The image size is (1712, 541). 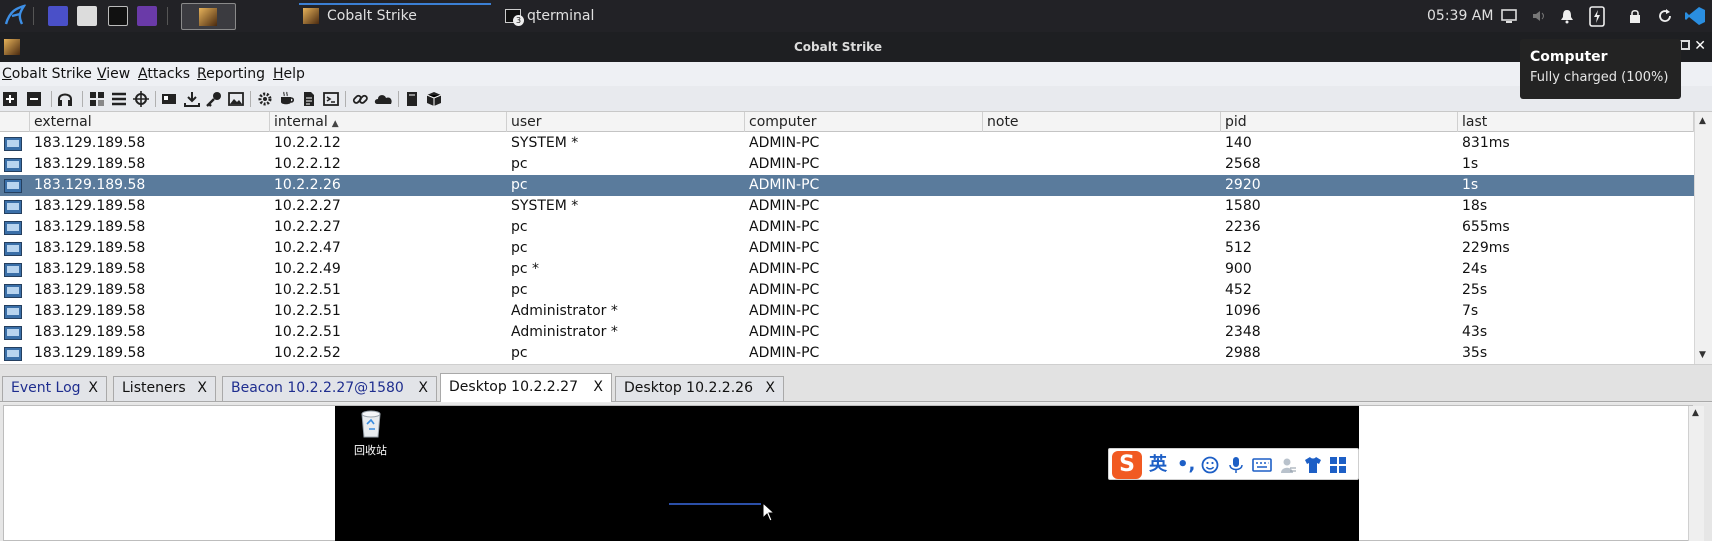 I want to click on display-icon, so click(x=1509, y=16).